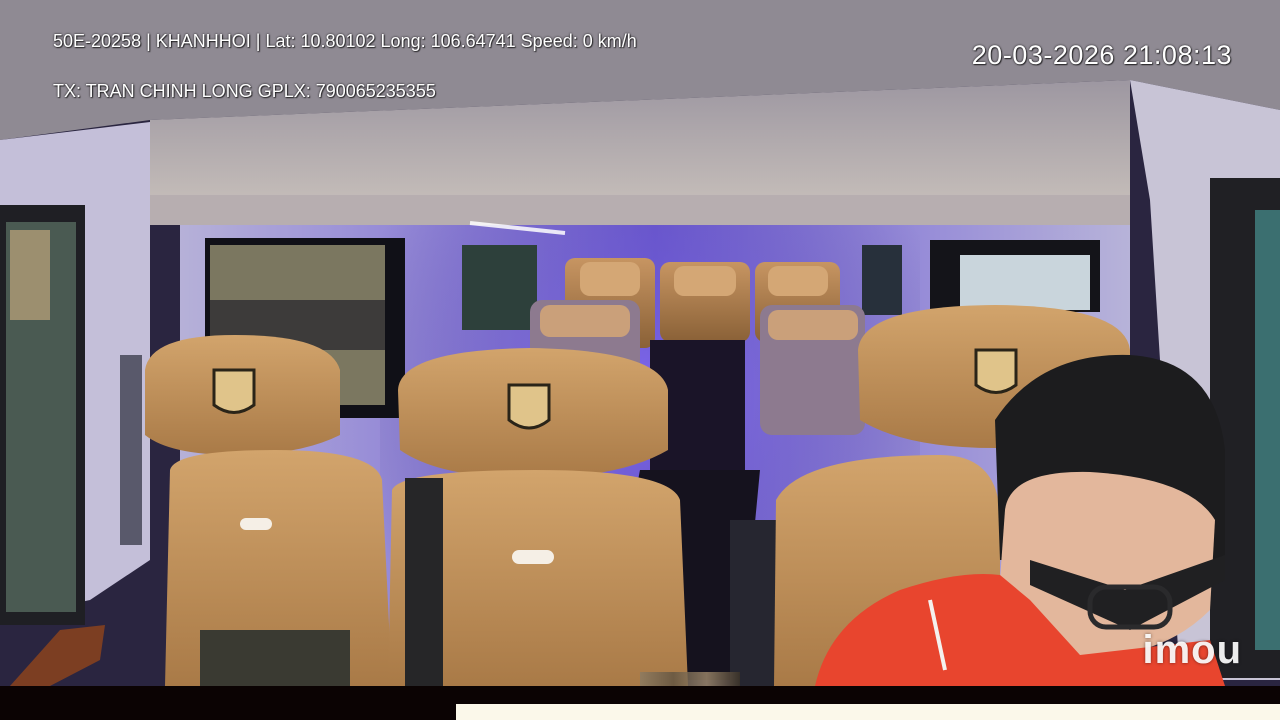 This screenshot has width=1280, height=720. I want to click on osd-driver-info: TX: TRAN CHINH LONG GPLX: 790065235355, so click(244, 91).